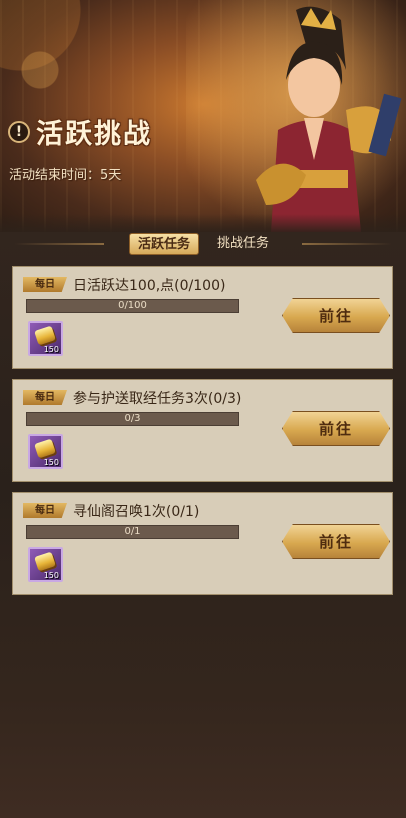  I want to click on tab-bar: 活跃任务 挑战任务, so click(203, 244).